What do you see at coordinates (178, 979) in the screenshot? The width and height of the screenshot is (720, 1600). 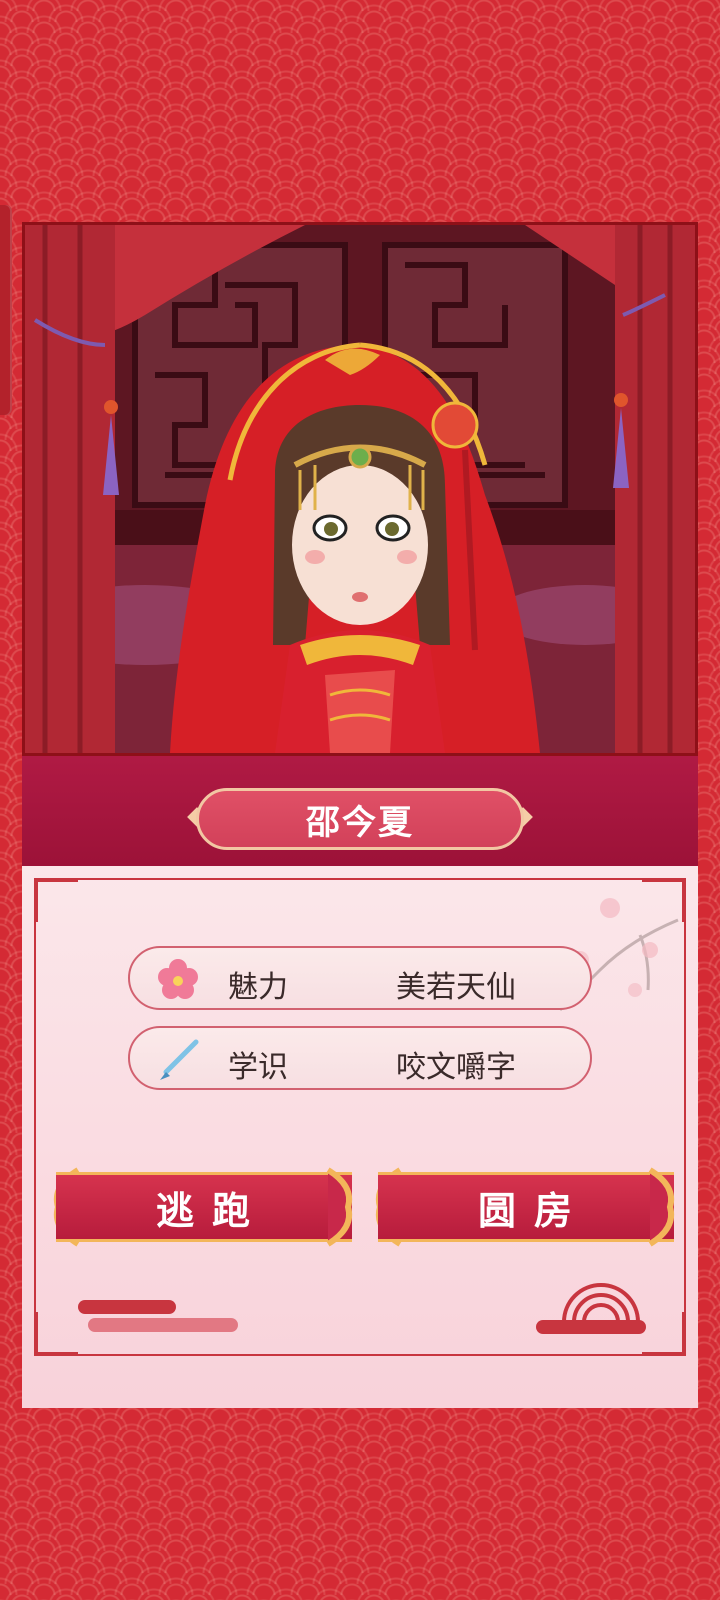 I see `plum-blossom-icon` at bounding box center [178, 979].